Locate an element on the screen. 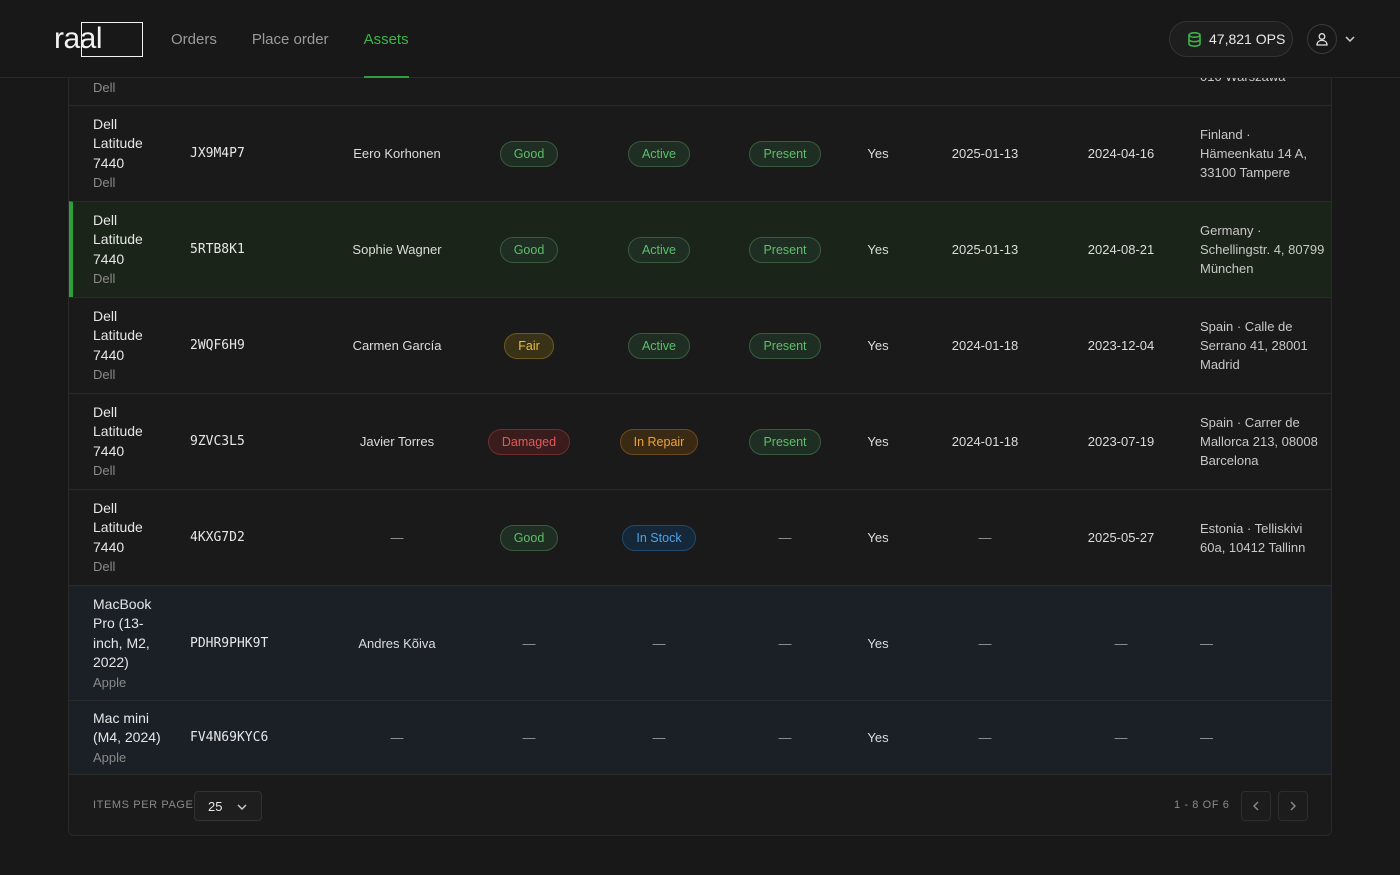 This screenshot has width=1400, height=875. prev-page-button is located at coordinates (1256, 806).